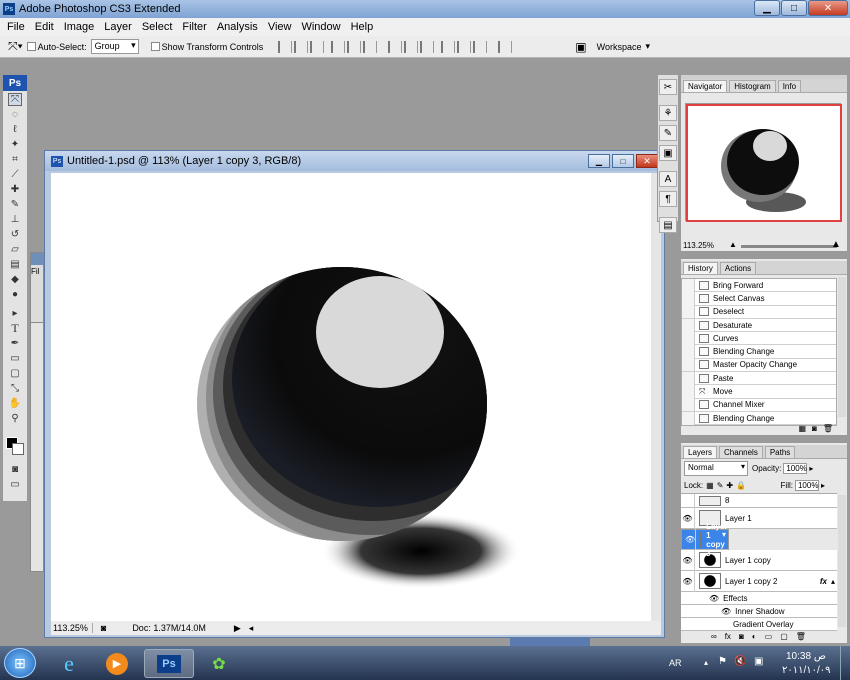  Describe the element at coordinates (759, 500) in the screenshot. I see `layer-row: 8` at that location.